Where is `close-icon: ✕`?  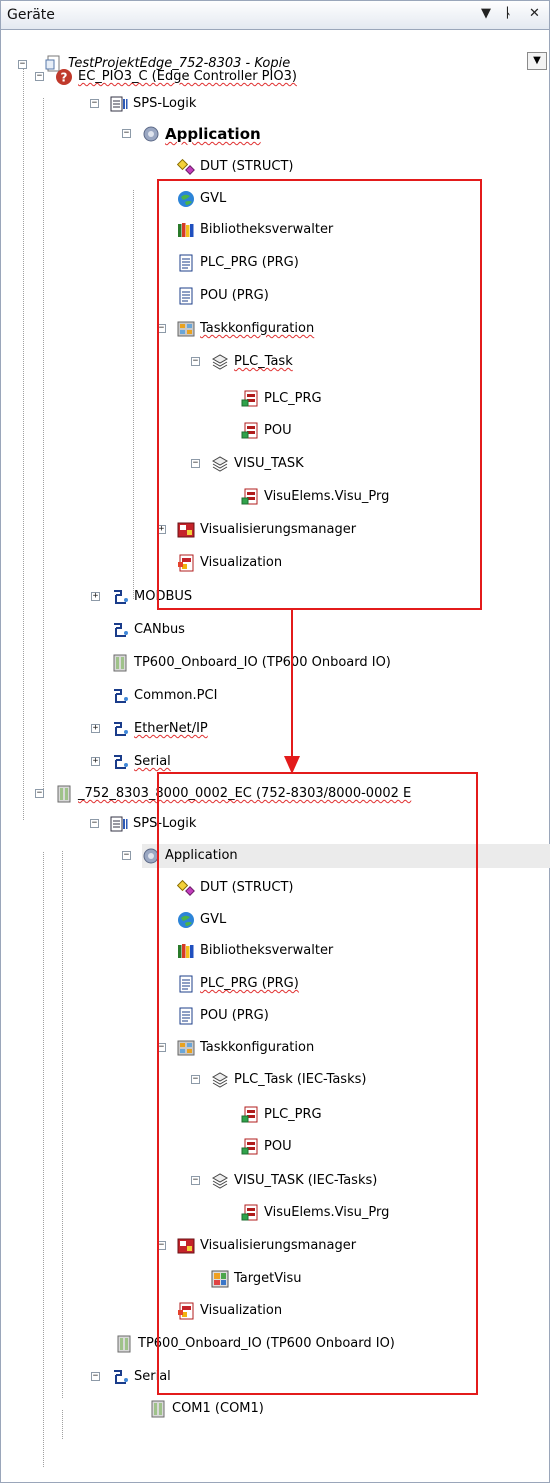 close-icon: ✕ is located at coordinates (534, 13).